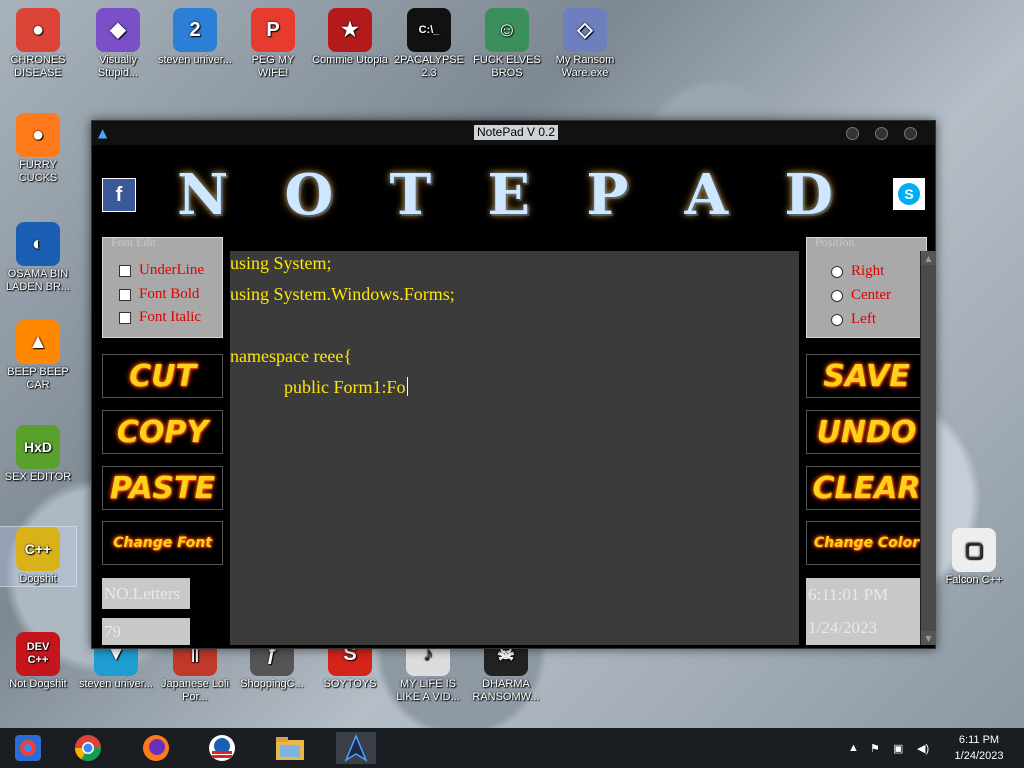 The image size is (1024, 768). What do you see at coordinates (350, 684) in the screenshot?
I see `desktop-icon-label: SOYTOYS` at bounding box center [350, 684].